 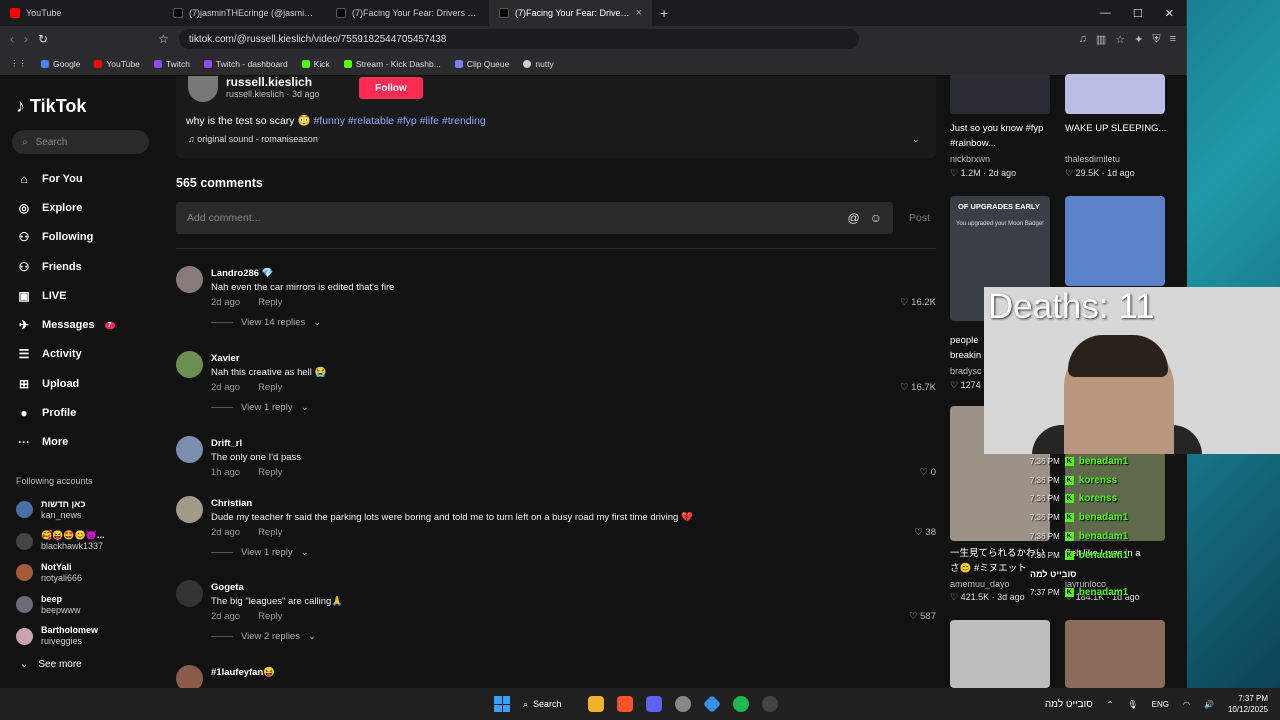 I want to click on nav-live: ▣ LIVE, so click(x=65, y=295).